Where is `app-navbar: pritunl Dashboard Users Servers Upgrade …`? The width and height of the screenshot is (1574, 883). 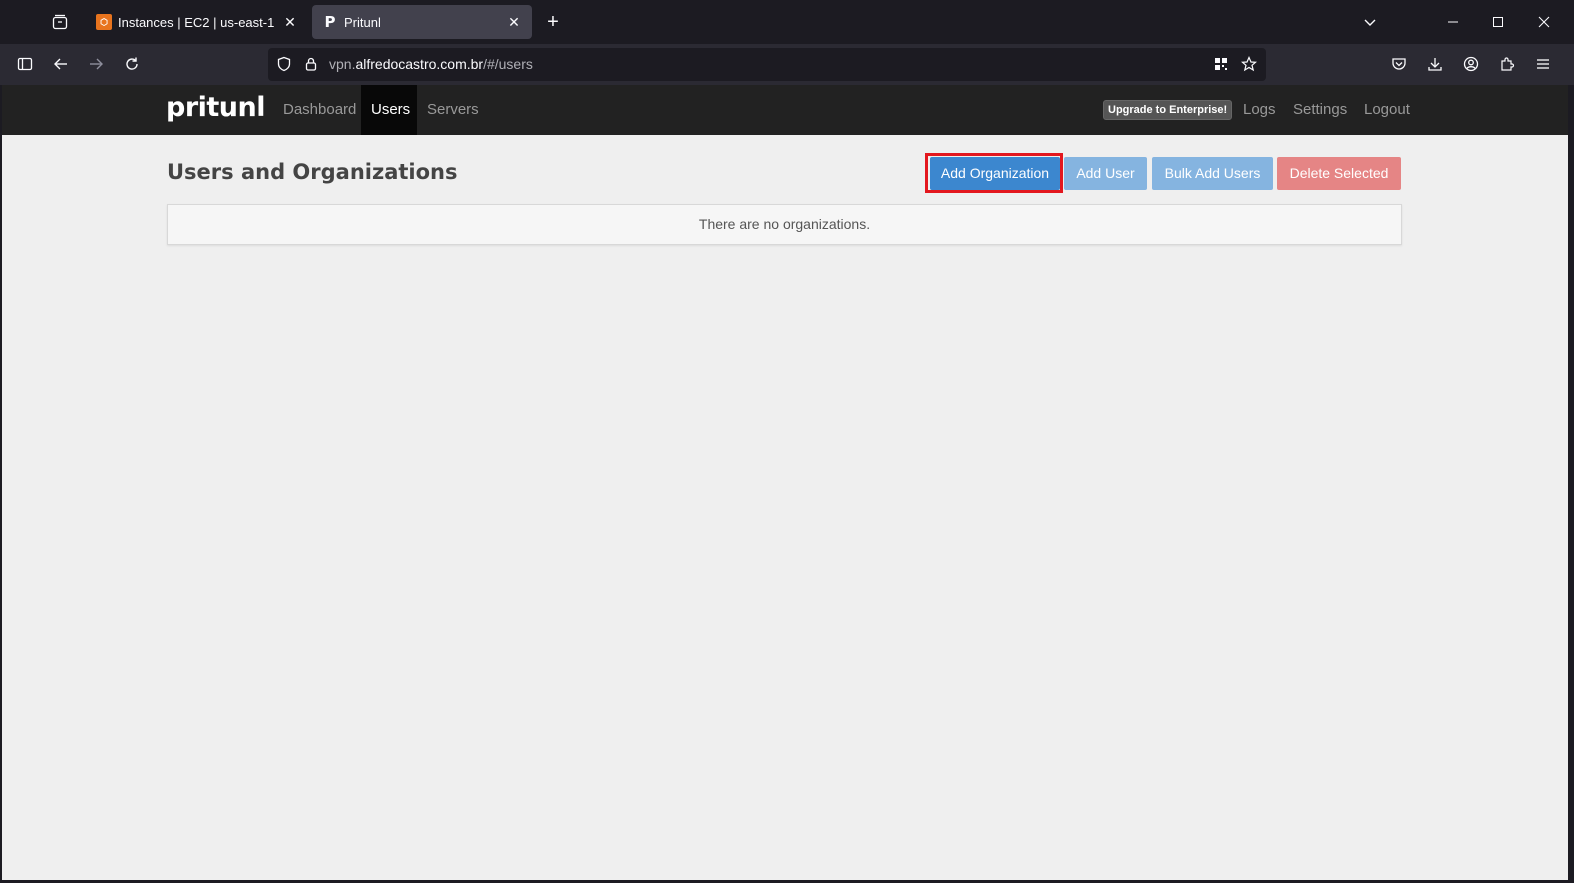 app-navbar: pritunl Dashboard Users Servers Upgrade … is located at coordinates (785, 110).